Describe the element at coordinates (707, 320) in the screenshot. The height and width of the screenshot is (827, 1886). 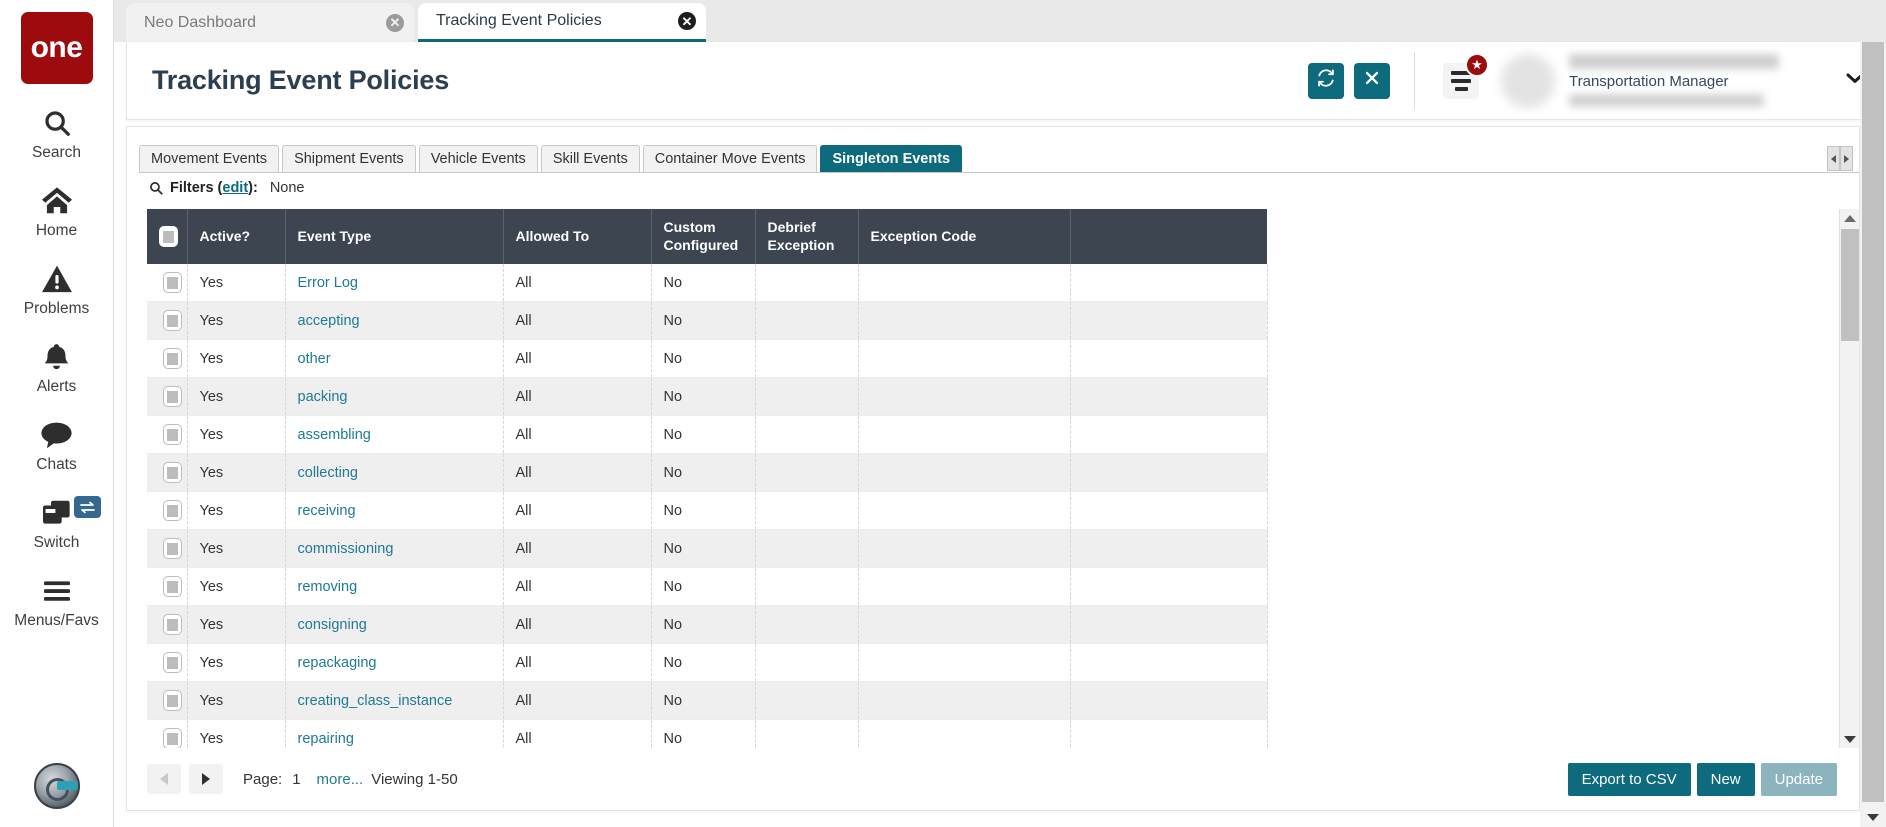
I see `table-row: Yes accepting All No` at that location.